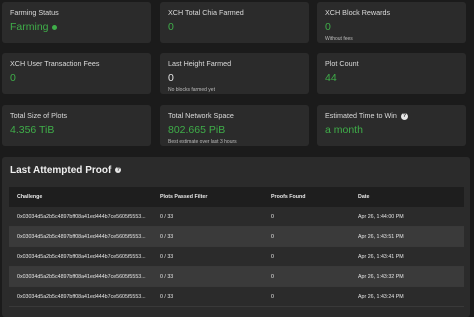 The image size is (474, 317). I want to click on card-label: XCH Block Rewards, so click(358, 12).